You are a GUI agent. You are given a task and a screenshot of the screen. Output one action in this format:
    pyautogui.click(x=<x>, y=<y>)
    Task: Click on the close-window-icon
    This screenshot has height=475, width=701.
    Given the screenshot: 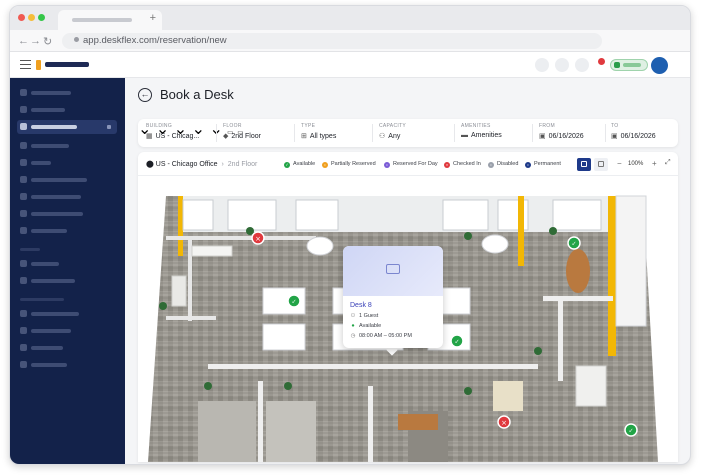 What is the action you would take?
    pyautogui.click(x=21, y=17)
    